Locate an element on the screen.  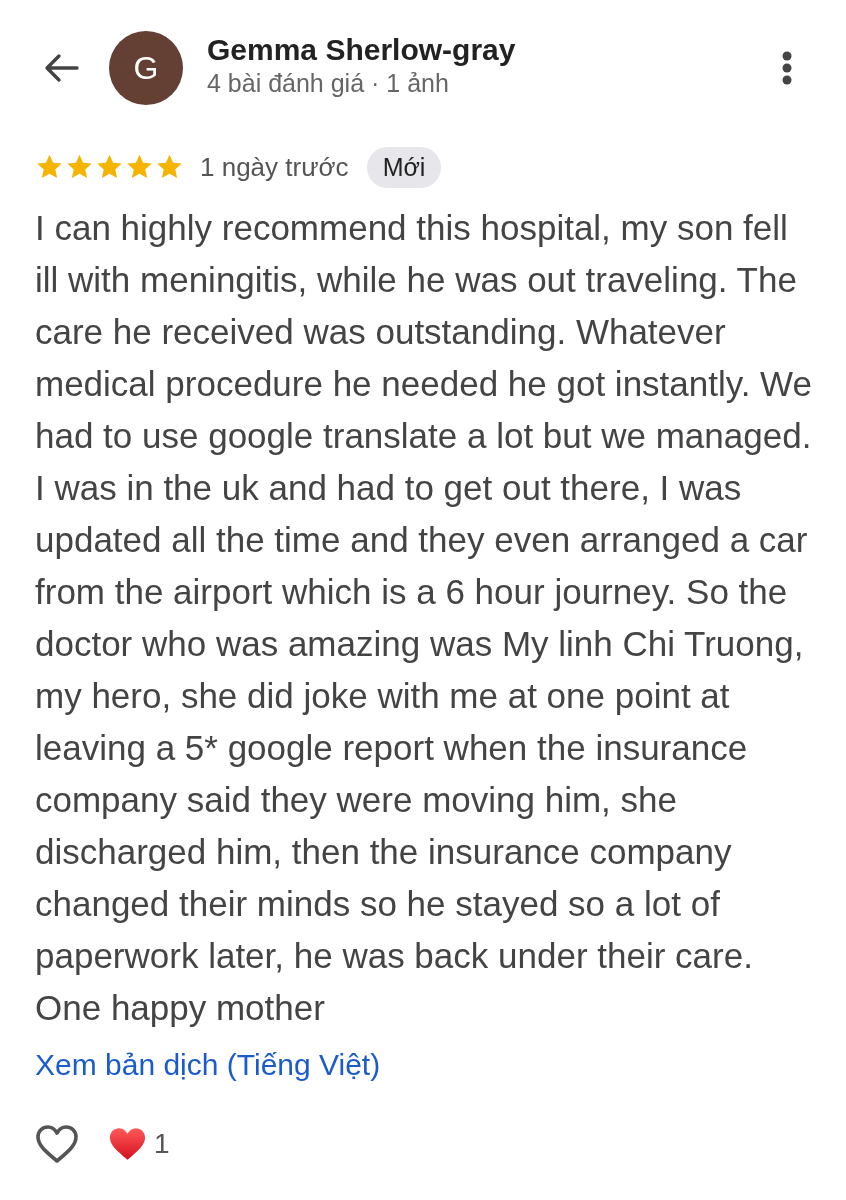
avatar: G is located at coordinates (146, 68).